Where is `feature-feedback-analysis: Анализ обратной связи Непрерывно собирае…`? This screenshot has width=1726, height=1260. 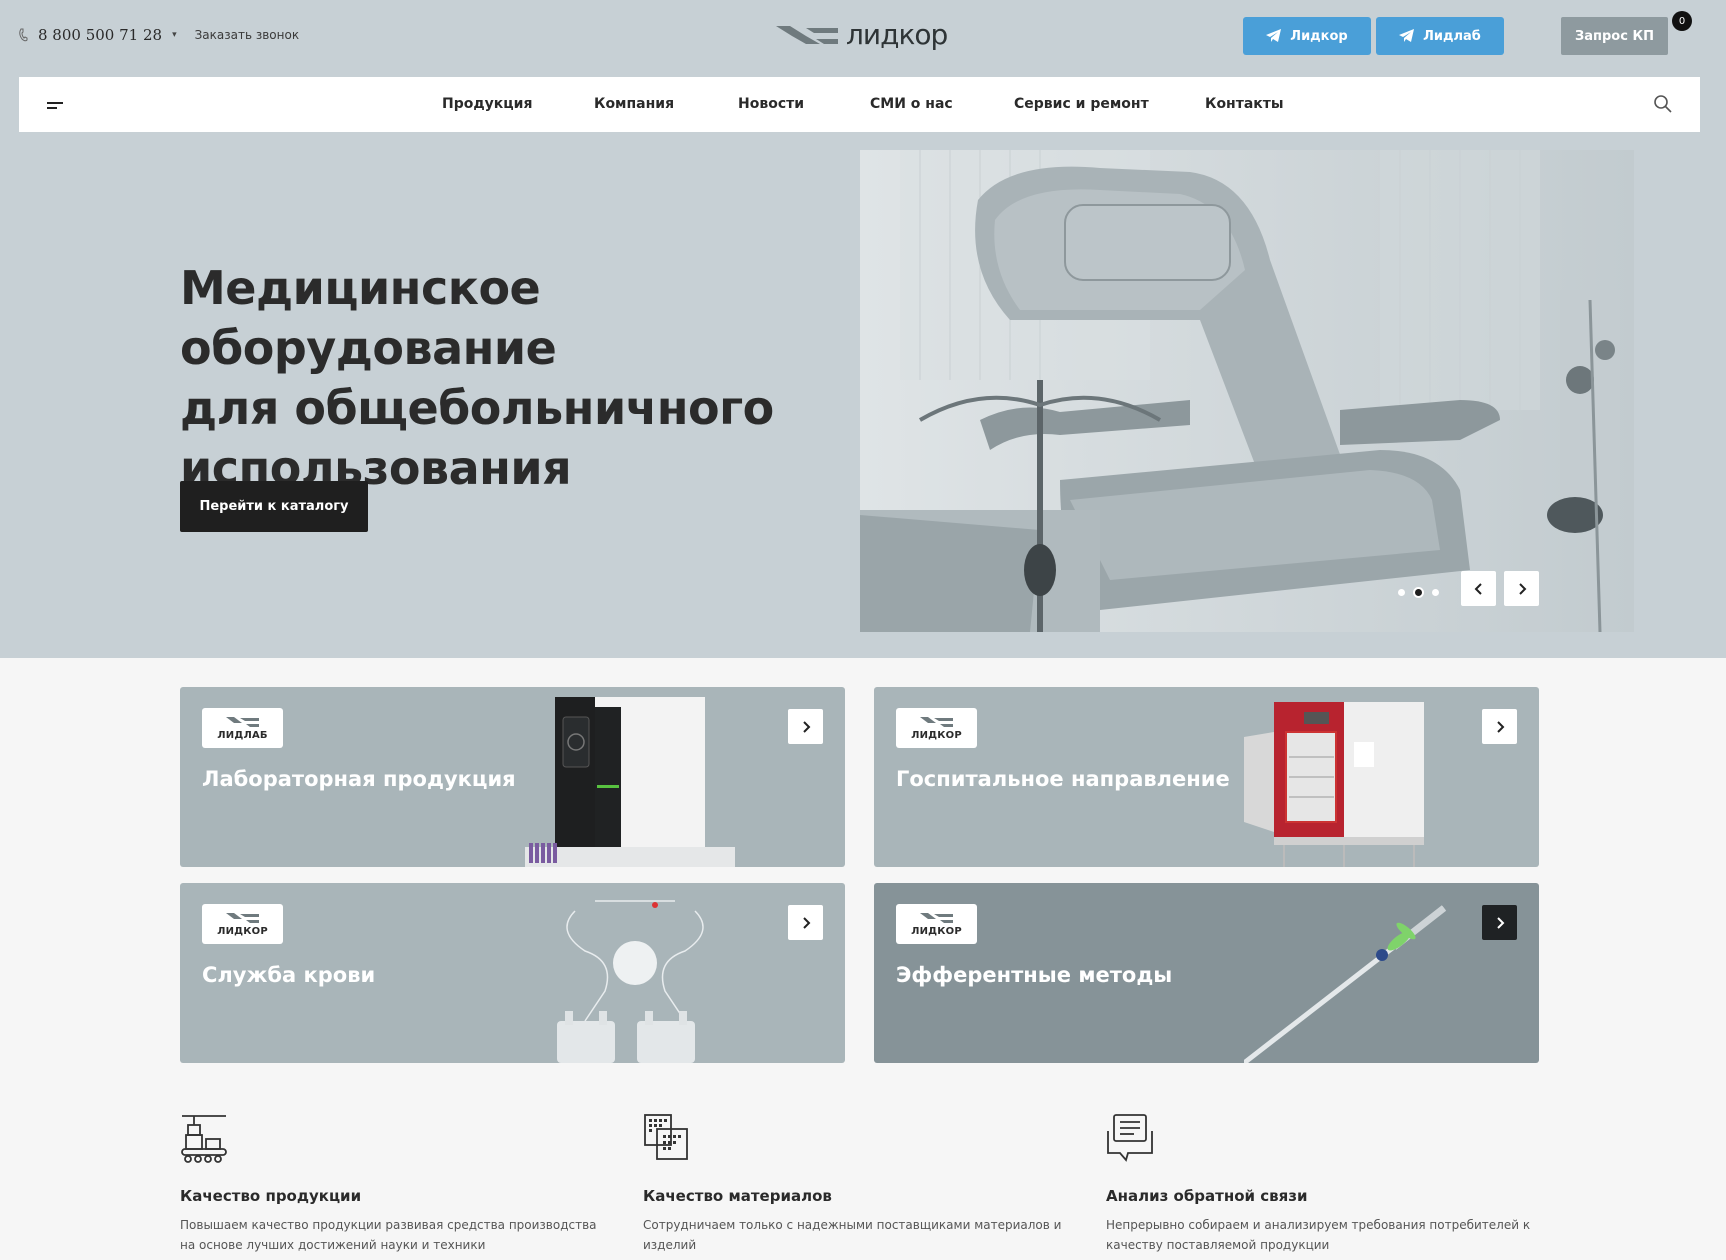 feature-feedback-analysis: Анализ обратной связи Непрерывно собирае… is located at coordinates (1321, 1184).